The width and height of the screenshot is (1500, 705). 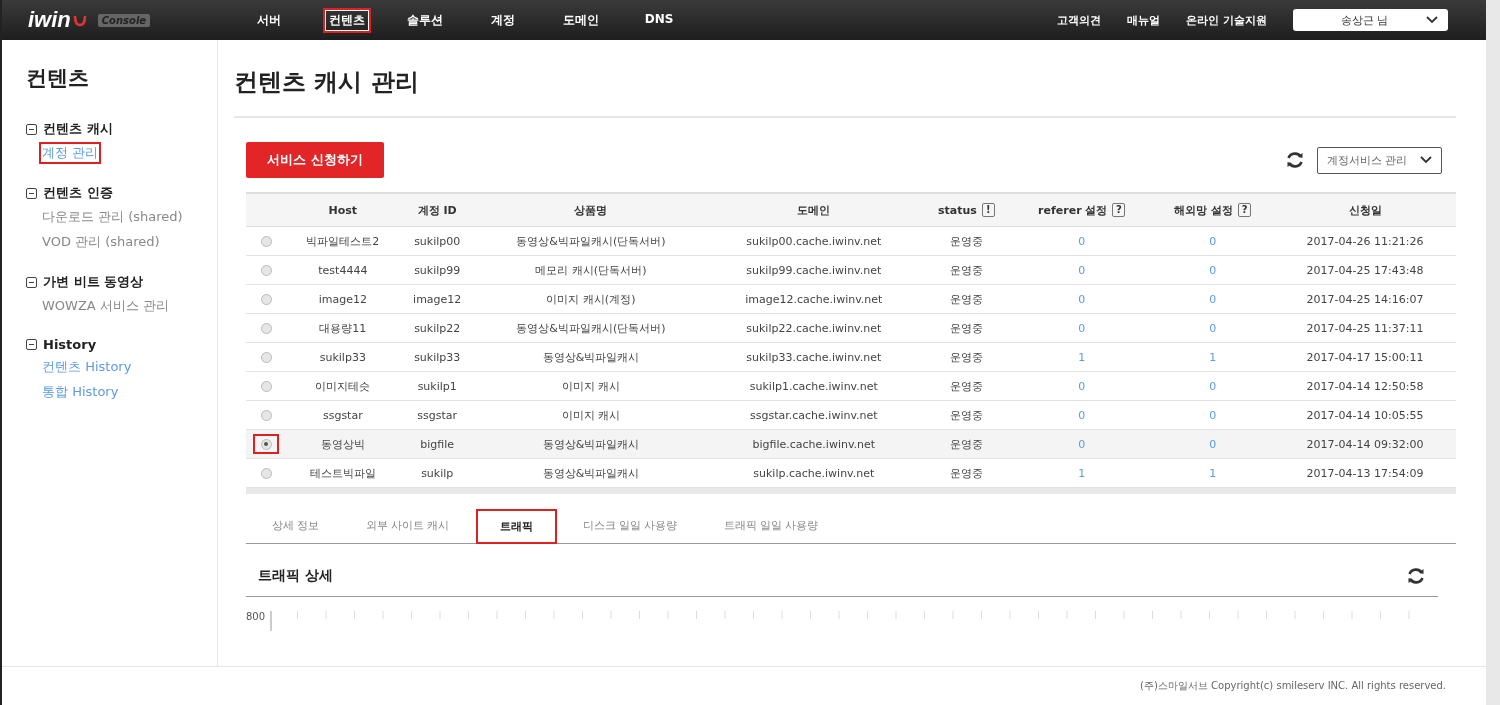 What do you see at coordinates (1293, 686) in the screenshot?
I see `copyright: (주)스마일서브 Copyright(c) smileserv INC. All rights reserved.` at bounding box center [1293, 686].